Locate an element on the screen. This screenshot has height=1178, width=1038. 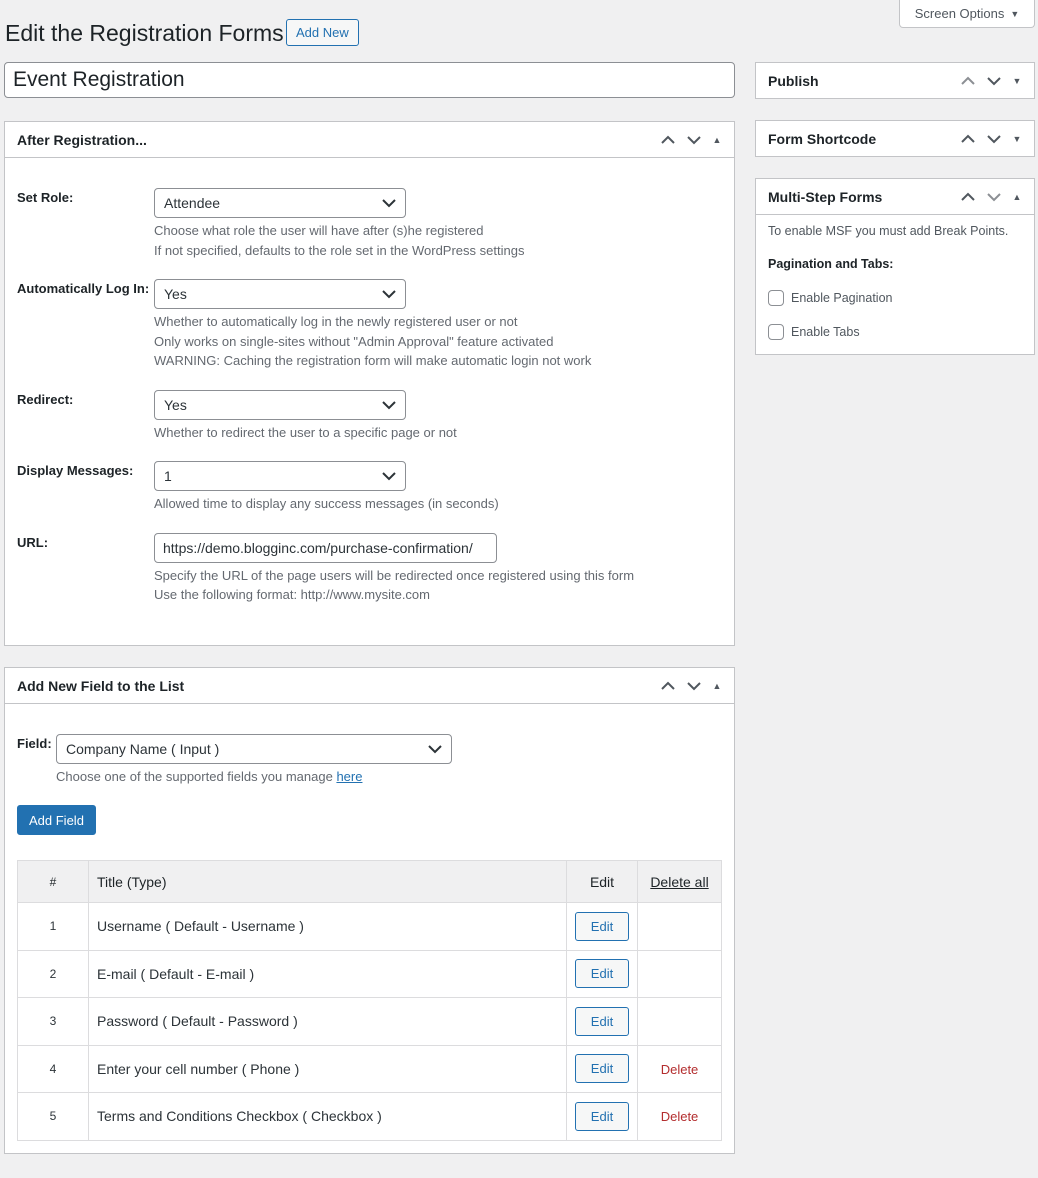
row-number: 1 is located at coordinates (53, 926).